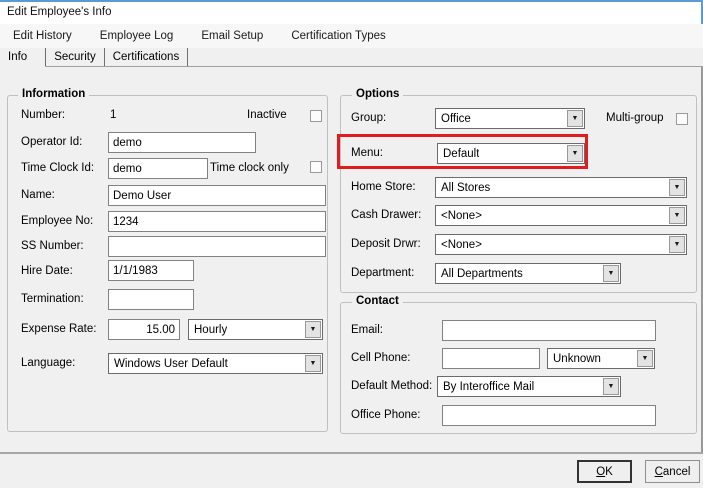 The height and width of the screenshot is (488, 703). Describe the element at coordinates (386, 244) in the screenshot. I see `deposit-drwr-label: Deposit Drwr:` at that location.